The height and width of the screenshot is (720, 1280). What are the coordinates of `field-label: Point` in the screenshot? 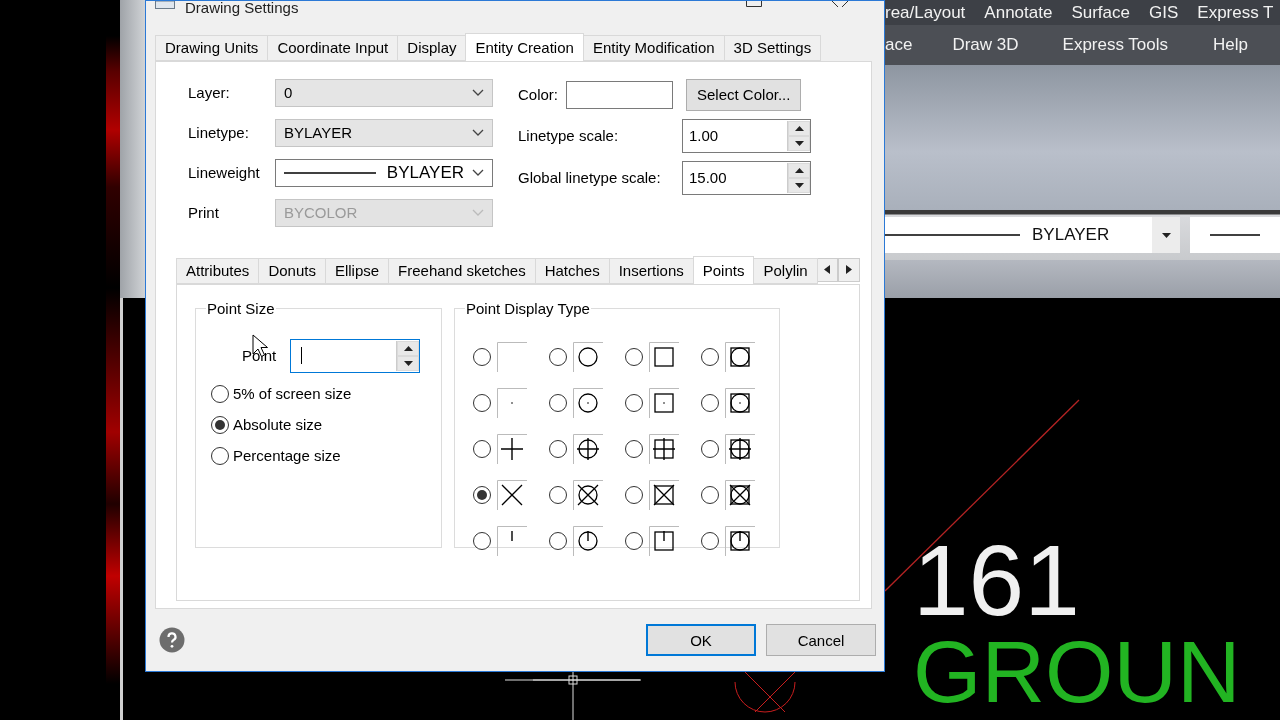 It's located at (259, 356).